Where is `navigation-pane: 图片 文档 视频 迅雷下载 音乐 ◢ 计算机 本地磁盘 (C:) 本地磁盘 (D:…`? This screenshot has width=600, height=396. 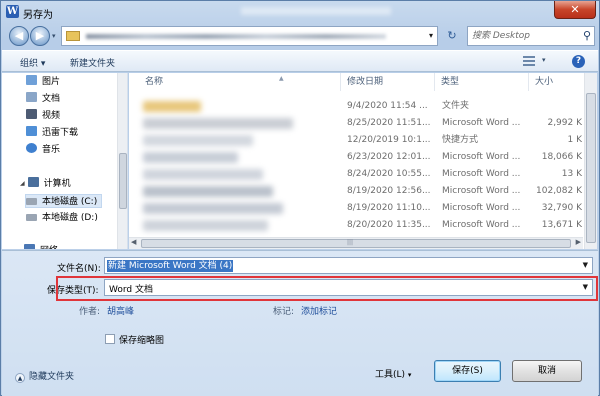 navigation-pane: 图片 文档 视频 迅雷下载 音乐 ◢ 计算机 本地磁盘 (C:) 本地磁盘 (D:… is located at coordinates (65, 161).